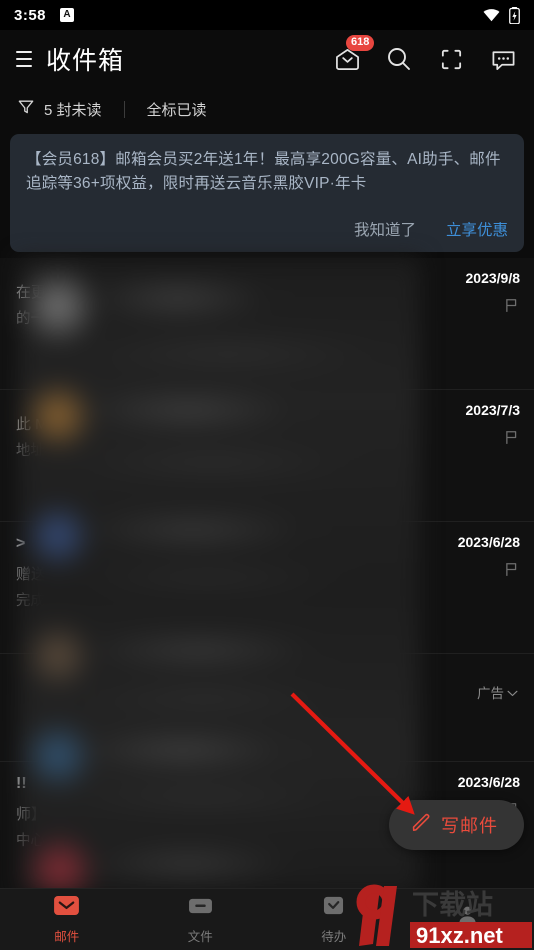 The image size is (534, 950). I want to click on compose-mail-label: 写邮件, so click(469, 826).